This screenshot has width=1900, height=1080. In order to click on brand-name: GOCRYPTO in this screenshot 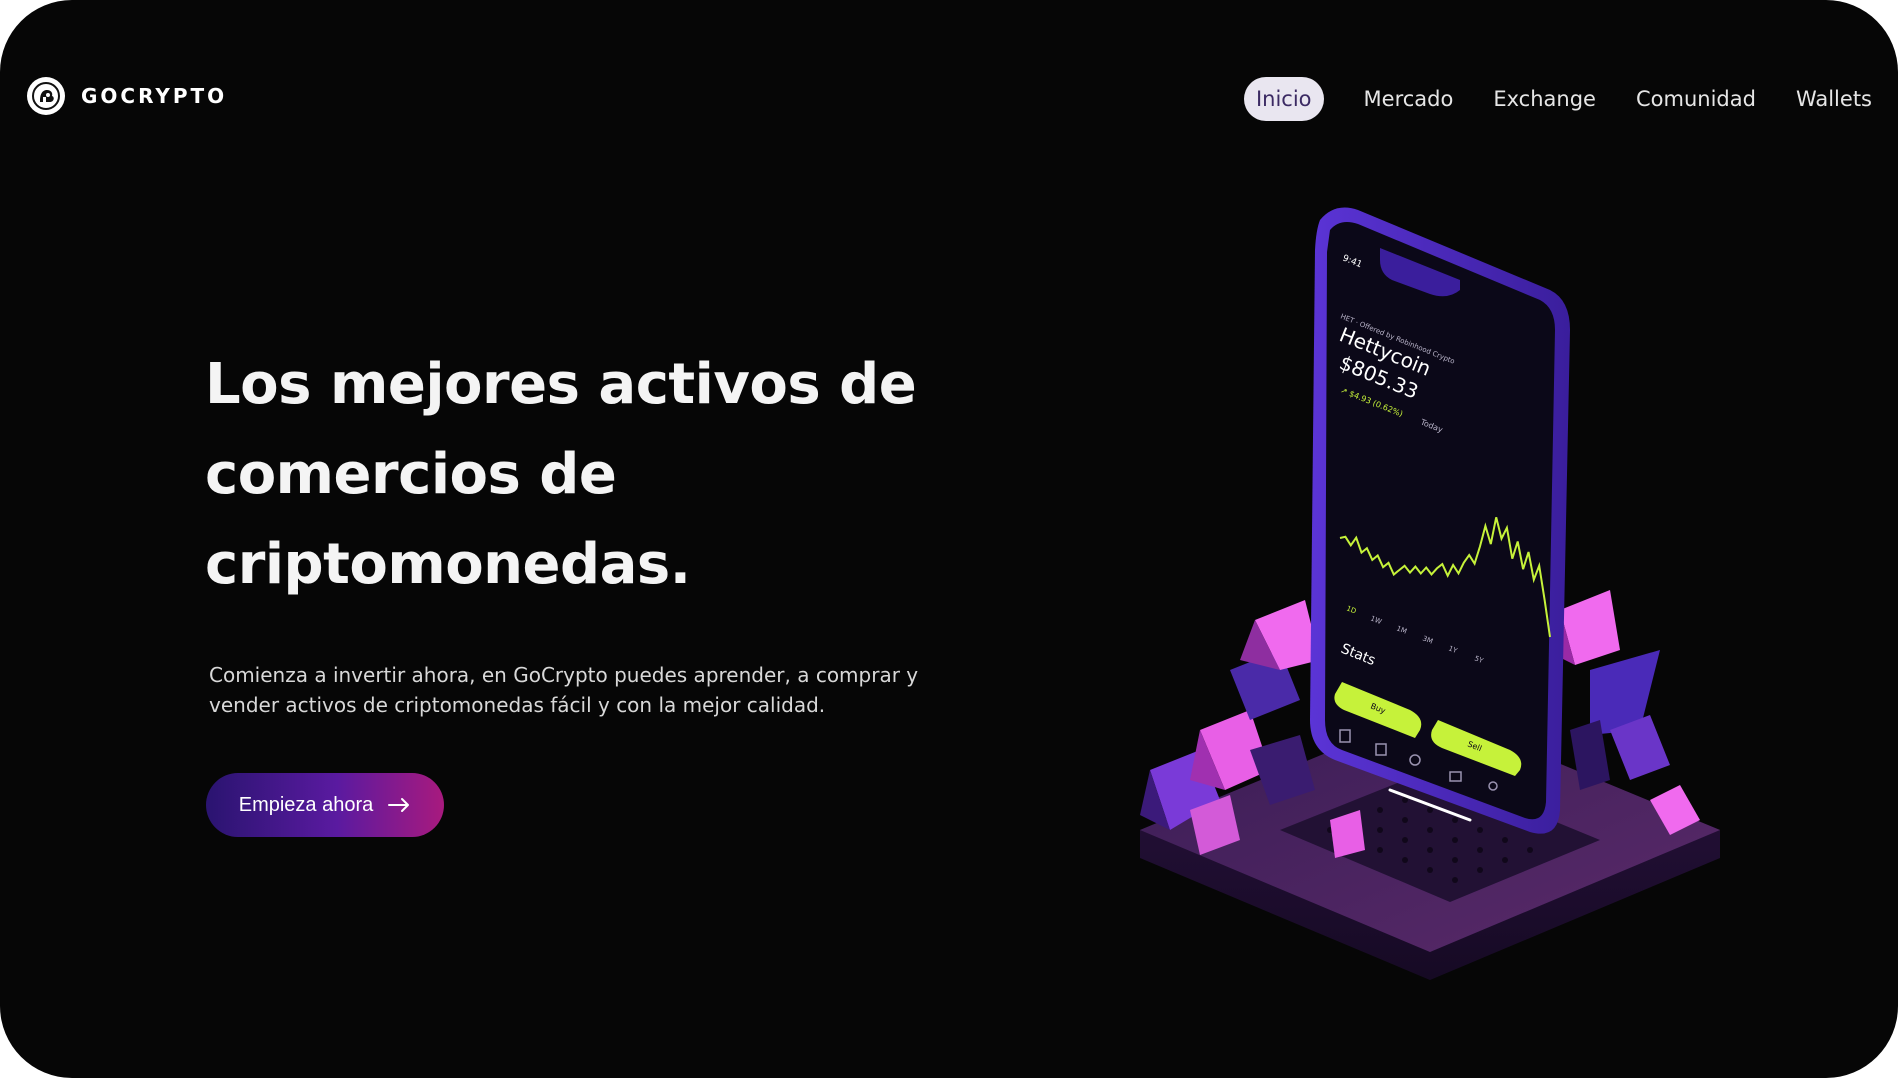, I will do `click(154, 96)`.